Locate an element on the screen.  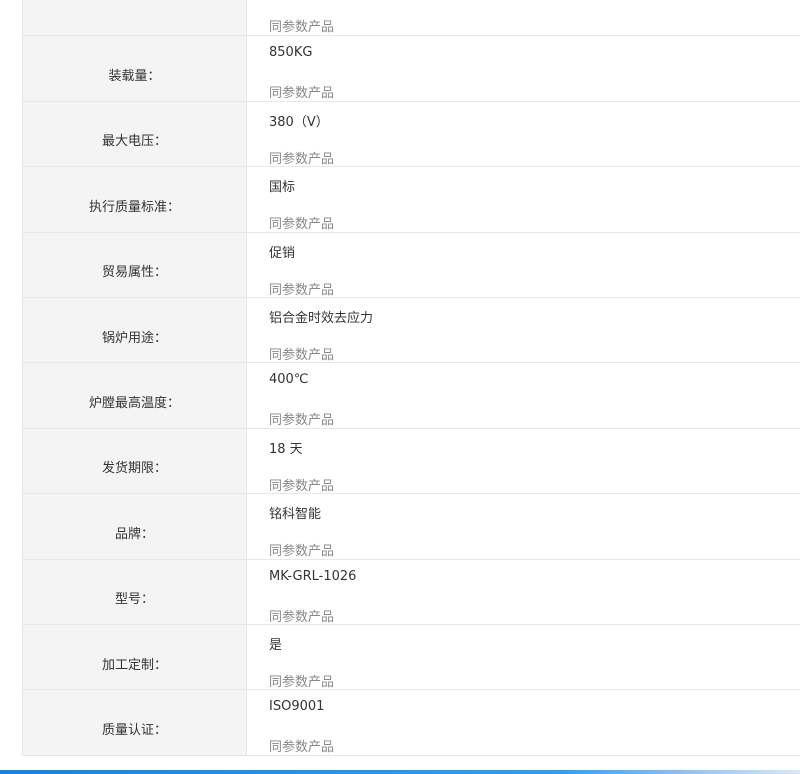
spec-value: 是 is located at coordinates (276, 645).